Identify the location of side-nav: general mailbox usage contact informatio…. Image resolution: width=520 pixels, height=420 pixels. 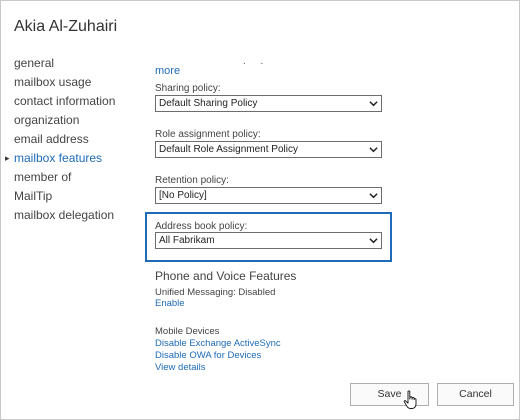
(60, 139).